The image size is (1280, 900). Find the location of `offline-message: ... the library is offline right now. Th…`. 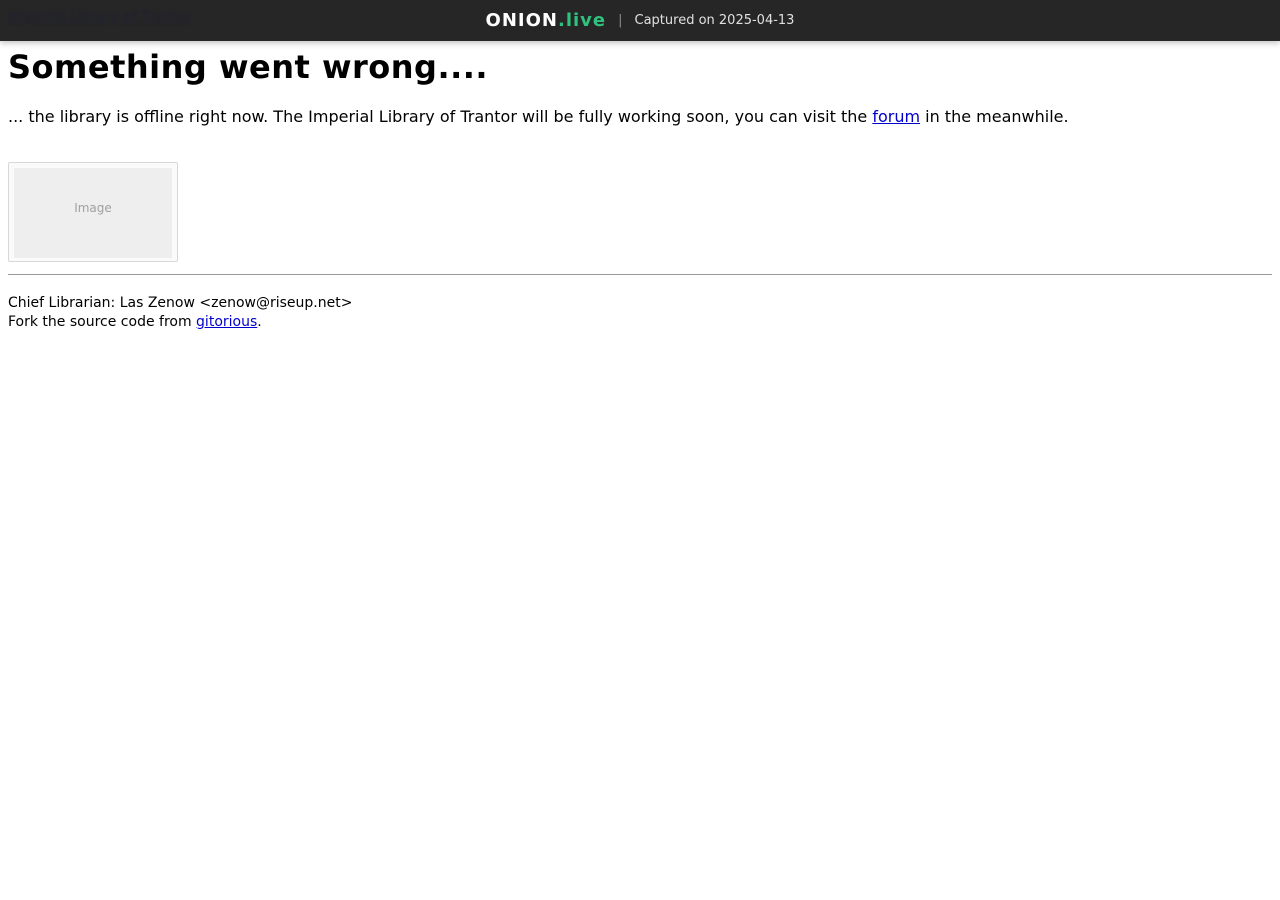

offline-message: ... the library is offline right now. Th… is located at coordinates (640, 117).